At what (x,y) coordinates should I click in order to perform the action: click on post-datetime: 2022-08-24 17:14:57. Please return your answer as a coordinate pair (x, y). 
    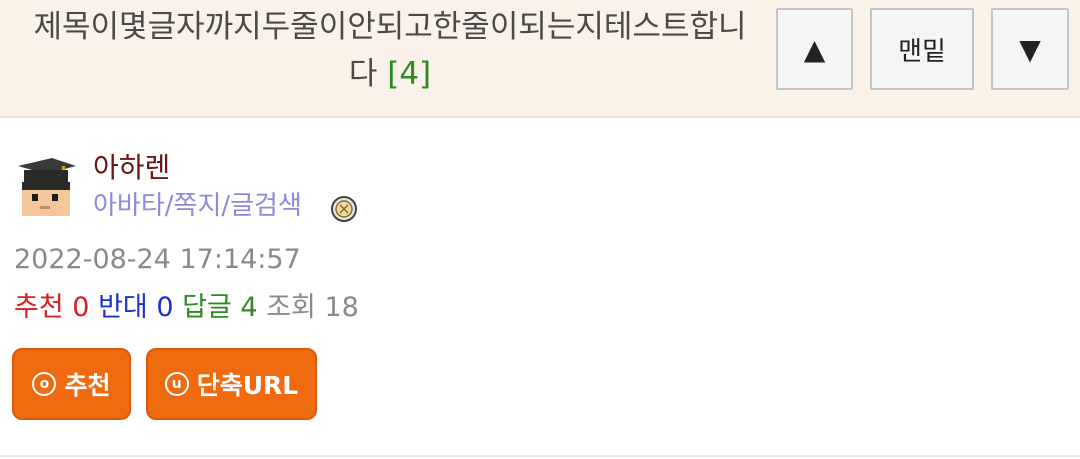
    Looking at the image, I should click on (157, 259).